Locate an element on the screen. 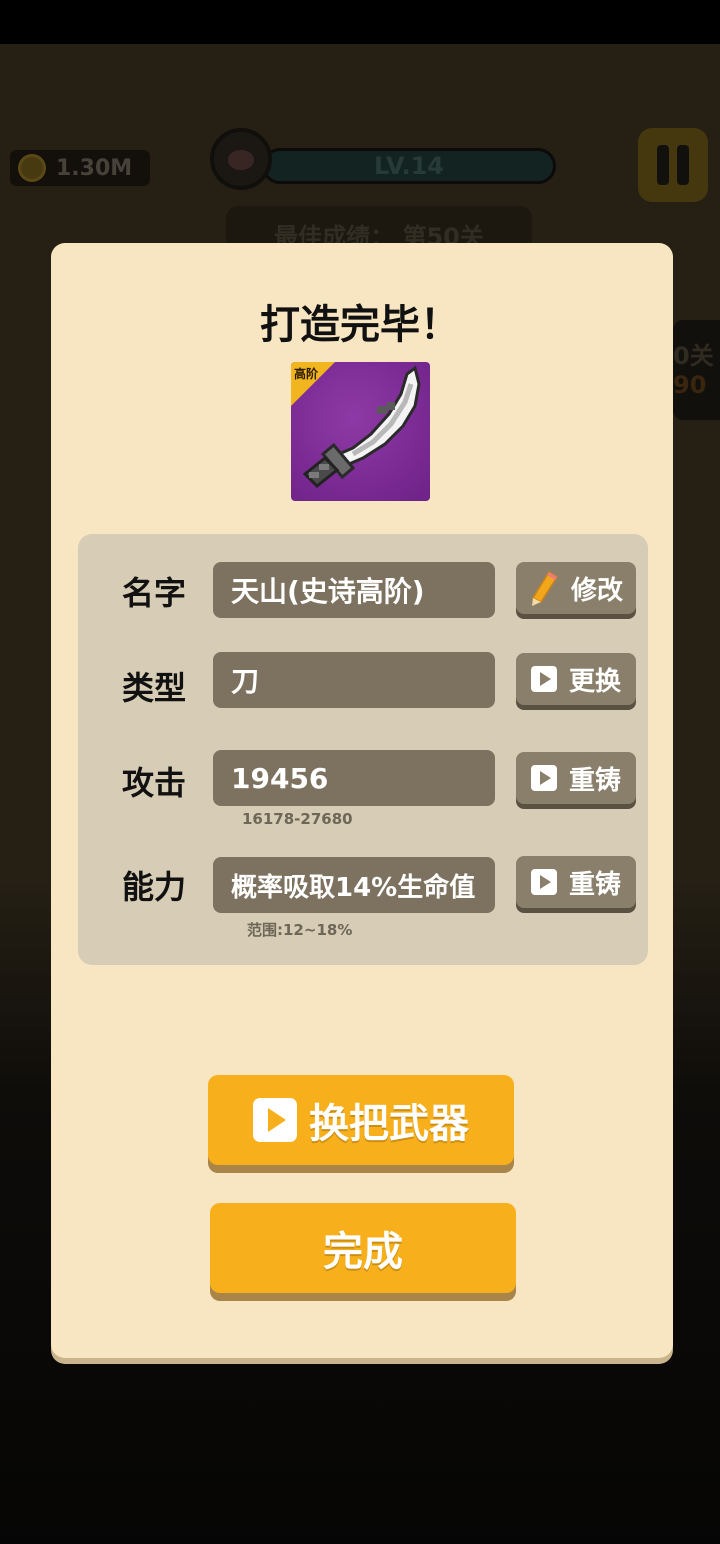 The width and height of the screenshot is (720, 1544). rank-badge-label: 高阶 is located at coordinates (306, 374).